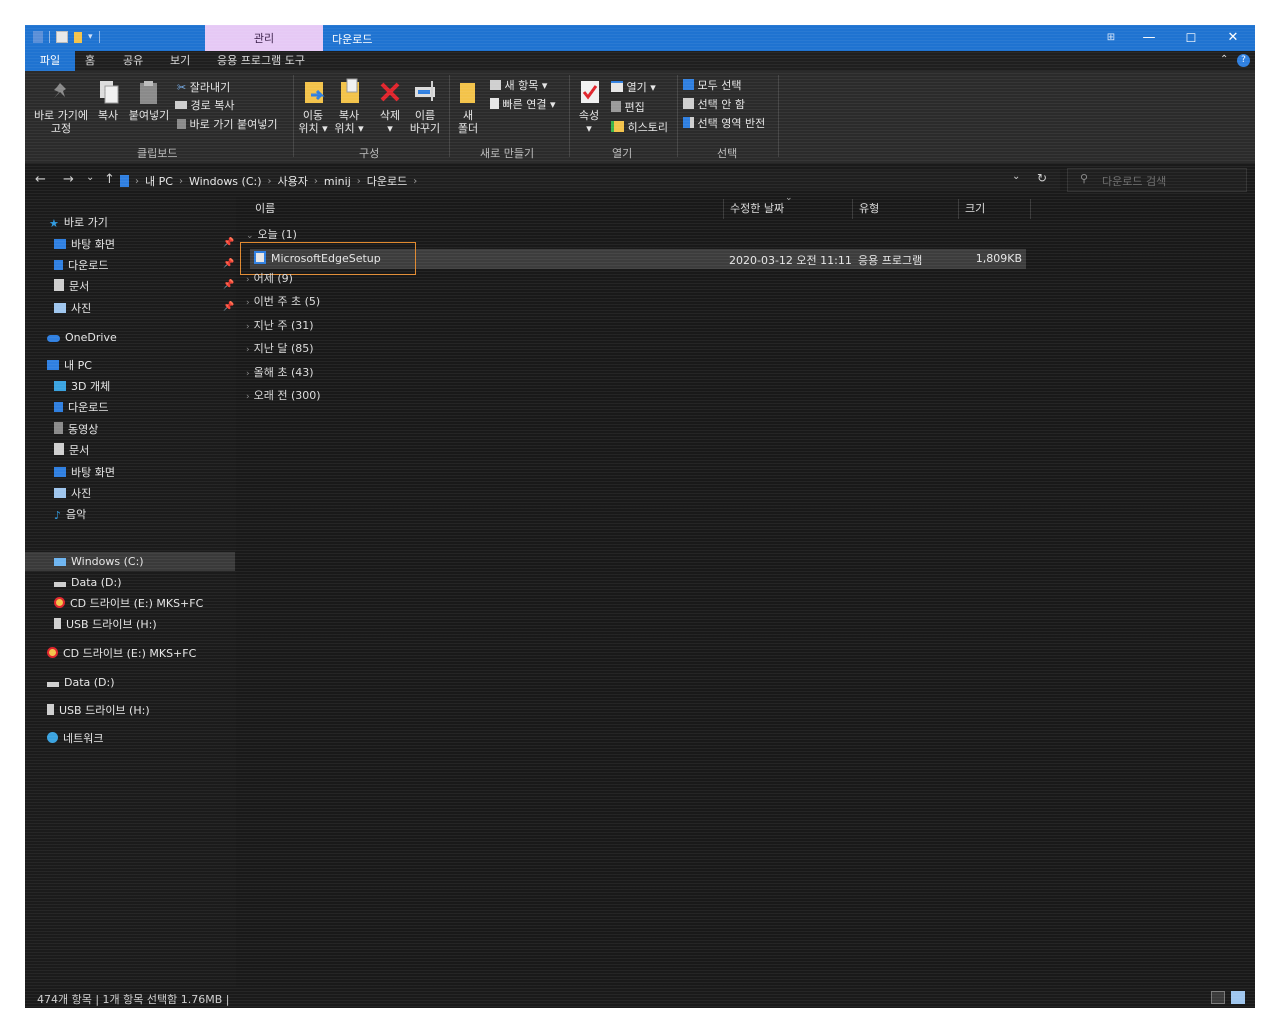 The image size is (1280, 1033). I want to click on invert-selection-button: 선택 영역 반전, so click(724, 123).